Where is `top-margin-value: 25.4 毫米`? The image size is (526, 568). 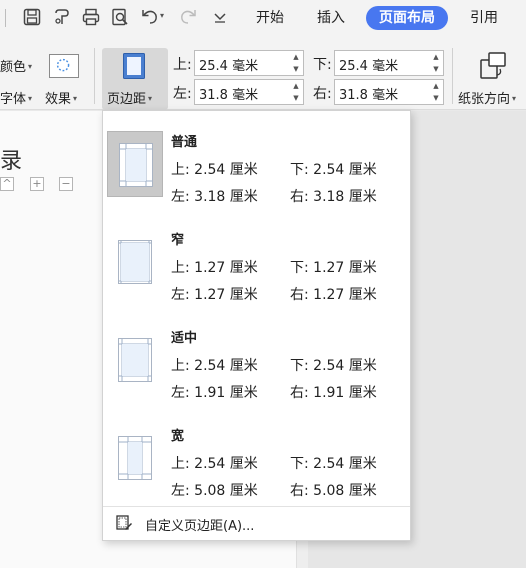
top-margin-value: 25.4 毫米 is located at coordinates (229, 66).